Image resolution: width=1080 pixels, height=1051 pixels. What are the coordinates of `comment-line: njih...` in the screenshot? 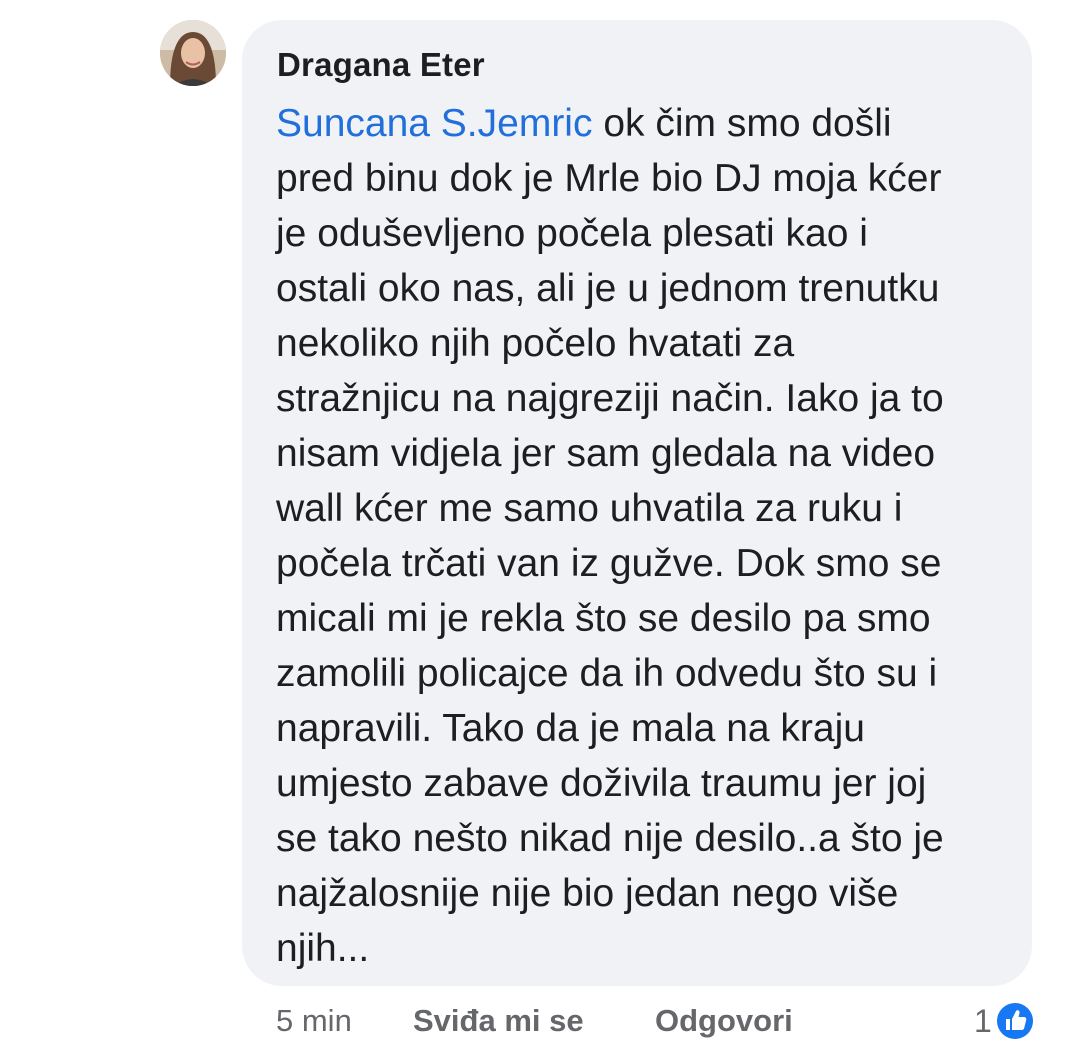 It's located at (323, 948).